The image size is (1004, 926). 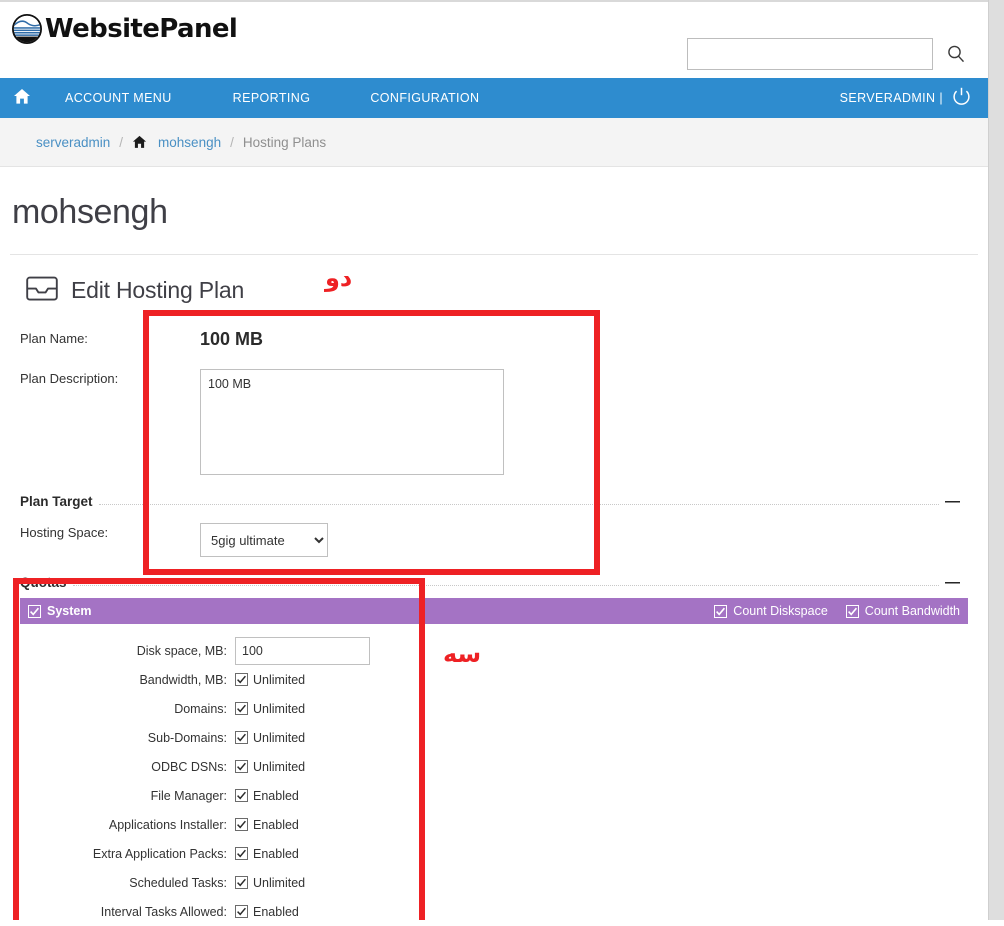 What do you see at coordinates (272, 98) in the screenshot?
I see `nav-item-reporting: REPORTING` at bounding box center [272, 98].